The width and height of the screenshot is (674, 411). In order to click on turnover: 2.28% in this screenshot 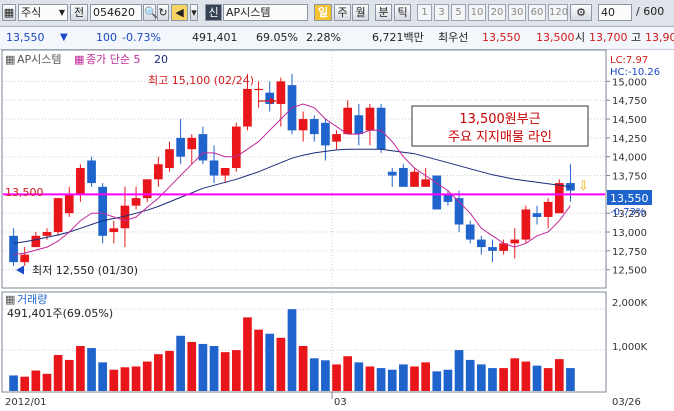, I will do `click(323, 37)`.